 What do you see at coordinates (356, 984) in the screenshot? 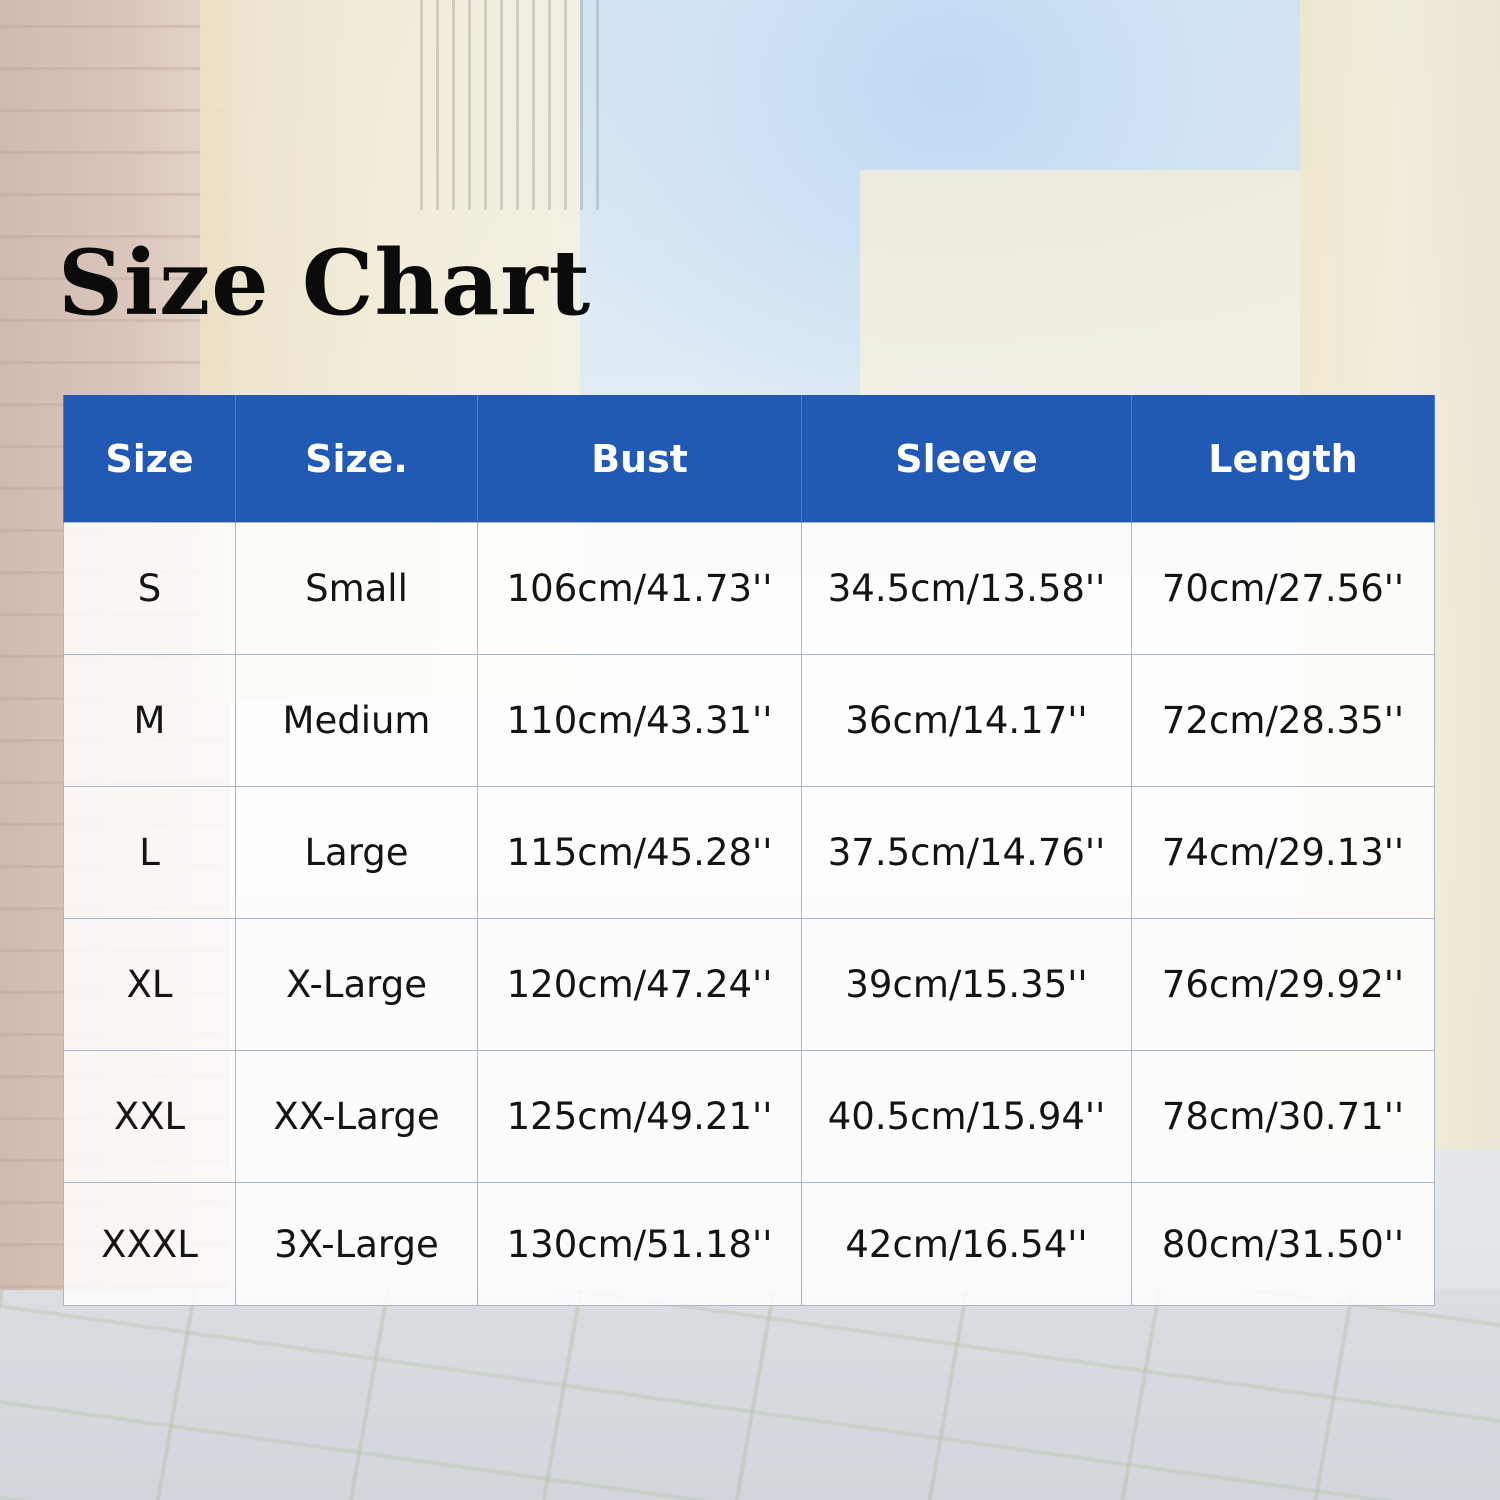
I see `cell-size-name: X-Large` at bounding box center [356, 984].